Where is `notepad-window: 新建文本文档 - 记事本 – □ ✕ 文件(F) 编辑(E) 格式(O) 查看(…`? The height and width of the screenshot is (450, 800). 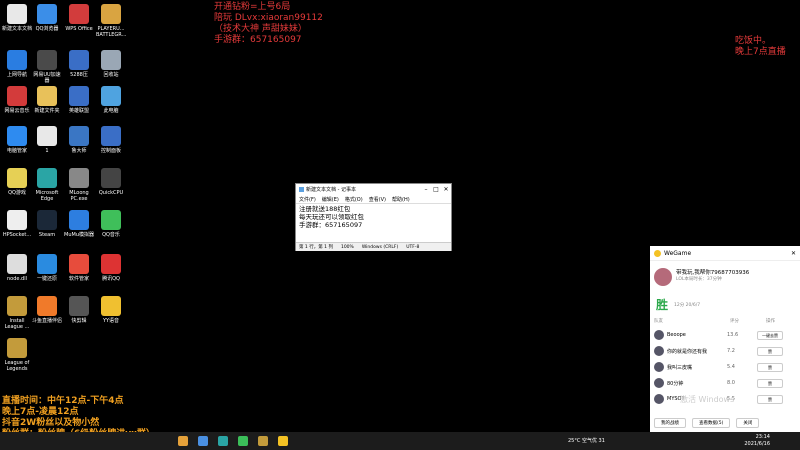
notepad-window: 新建文本文档 - 记事本 – □ ✕ 文件(F) 编辑(E) 格式(O) 查看(… is located at coordinates (373, 217).